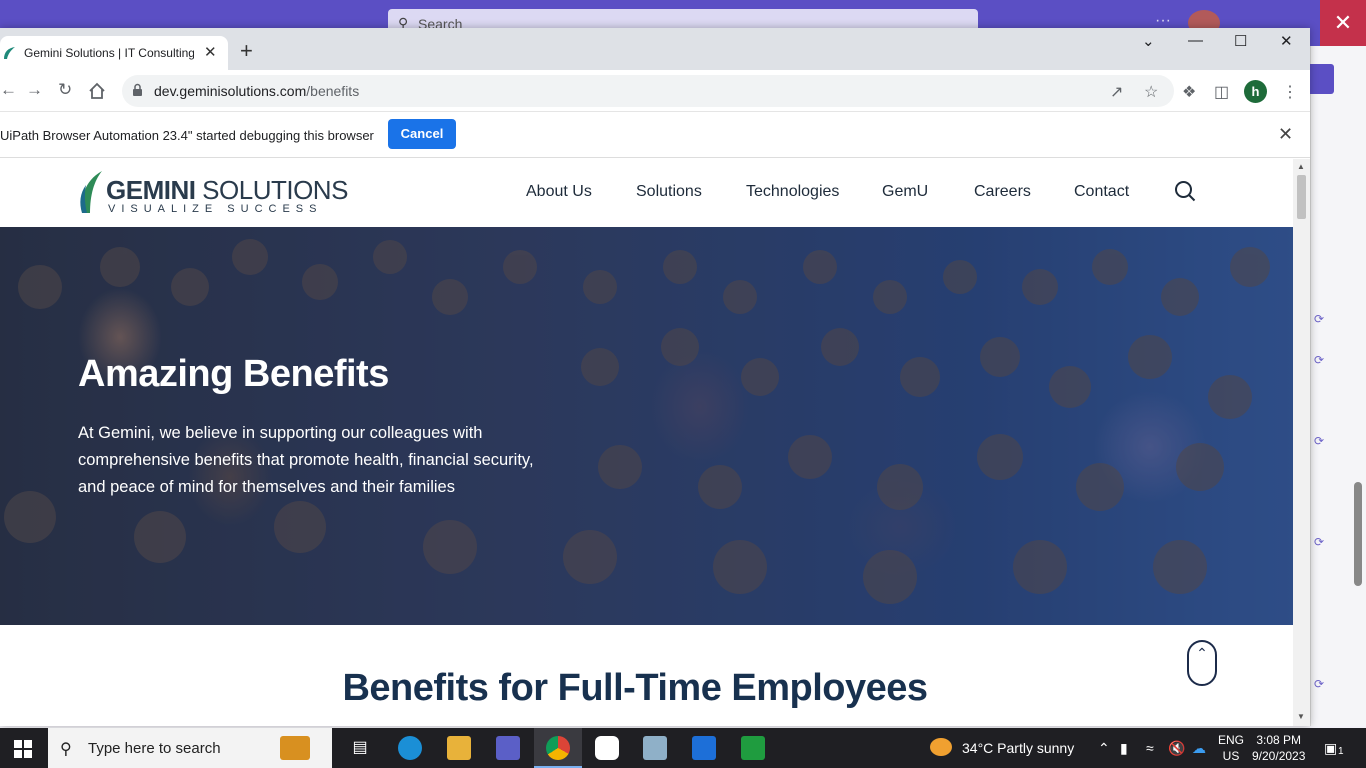  Describe the element at coordinates (1341, 751) in the screenshot. I see `notification-count: 1` at that location.